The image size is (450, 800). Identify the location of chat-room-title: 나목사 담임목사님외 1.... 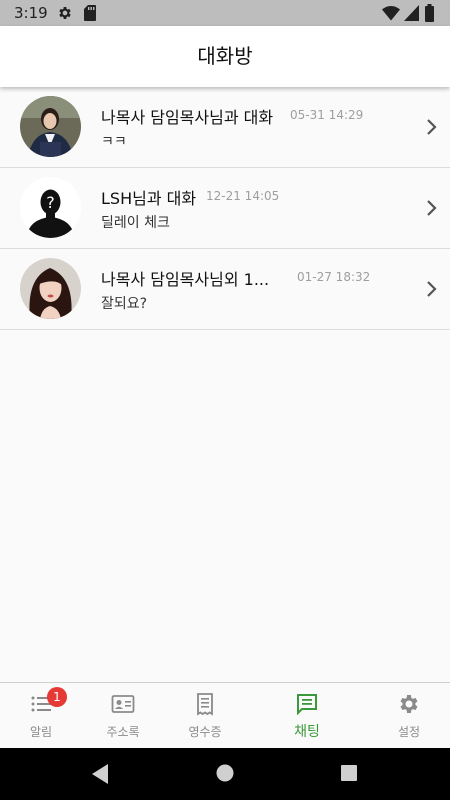
(185, 279).